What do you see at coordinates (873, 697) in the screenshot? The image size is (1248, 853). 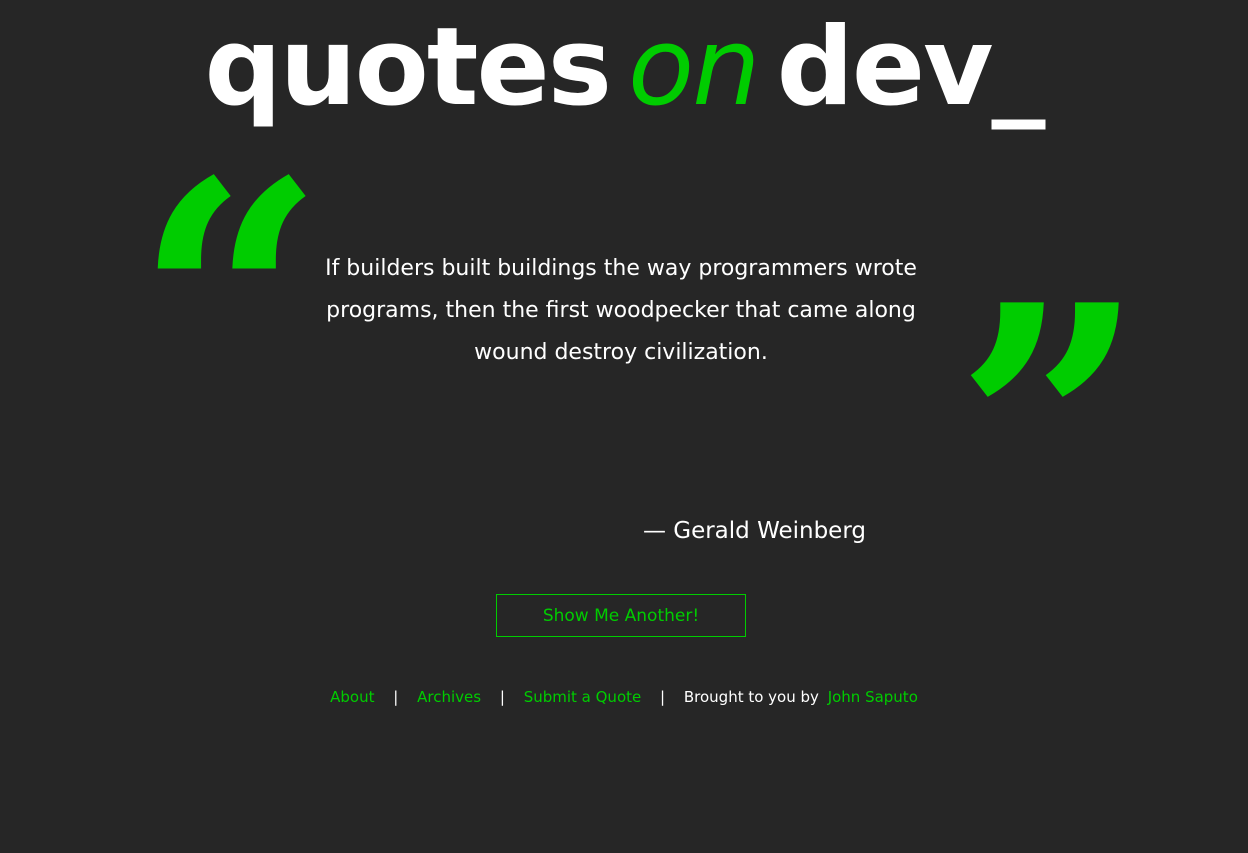 I see `author-link: John Saputo` at bounding box center [873, 697].